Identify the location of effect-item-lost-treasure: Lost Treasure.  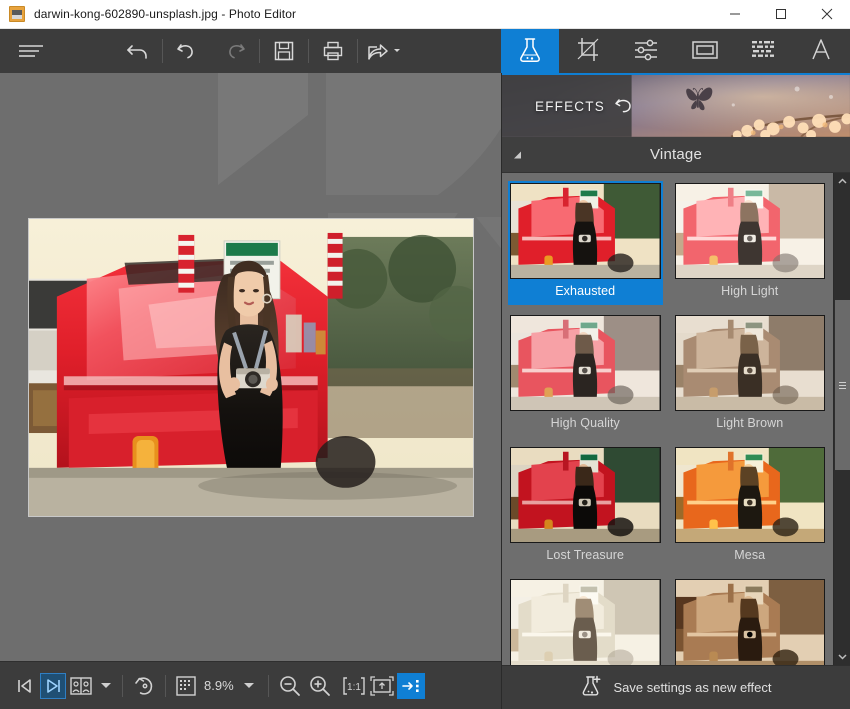
(585, 507).